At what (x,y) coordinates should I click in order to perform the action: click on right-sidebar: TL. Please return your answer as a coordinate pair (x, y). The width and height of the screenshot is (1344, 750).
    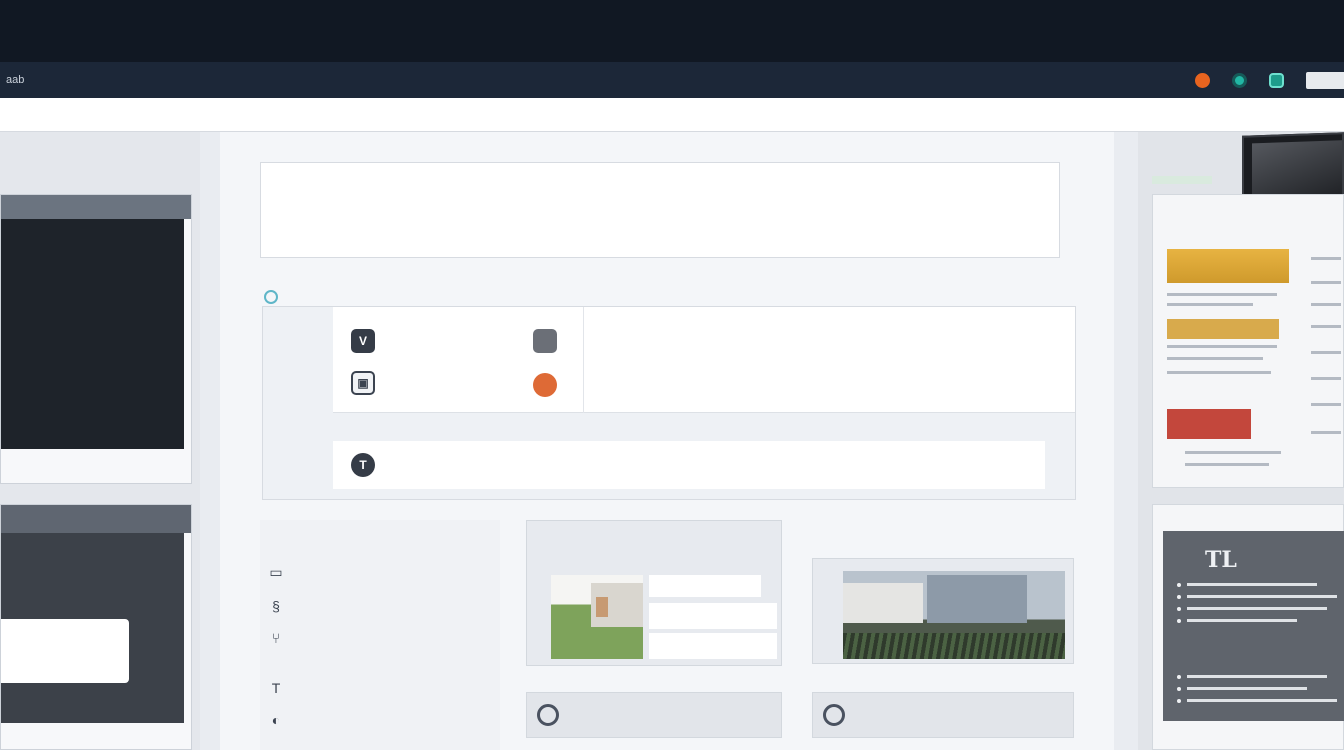
    Looking at the image, I should click on (1241, 441).